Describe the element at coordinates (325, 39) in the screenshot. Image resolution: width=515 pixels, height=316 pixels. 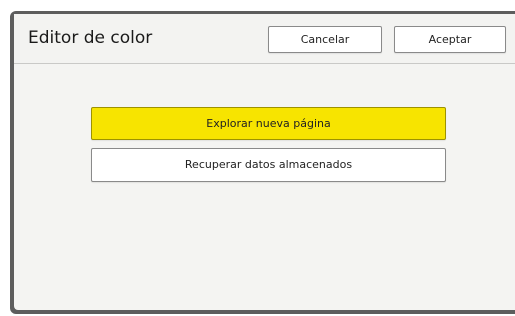
I see `cancel-button: Cancelar` at that location.